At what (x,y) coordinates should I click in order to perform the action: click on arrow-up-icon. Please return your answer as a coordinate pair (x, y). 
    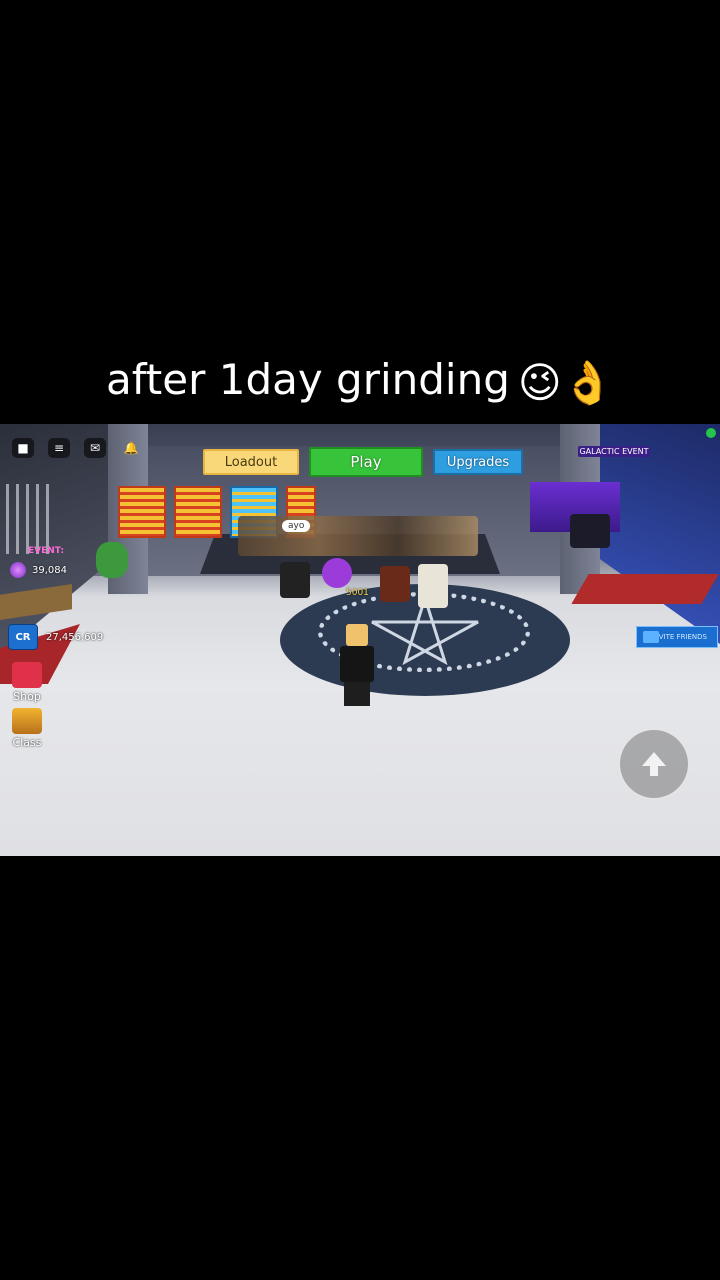
    Looking at the image, I should click on (654, 764).